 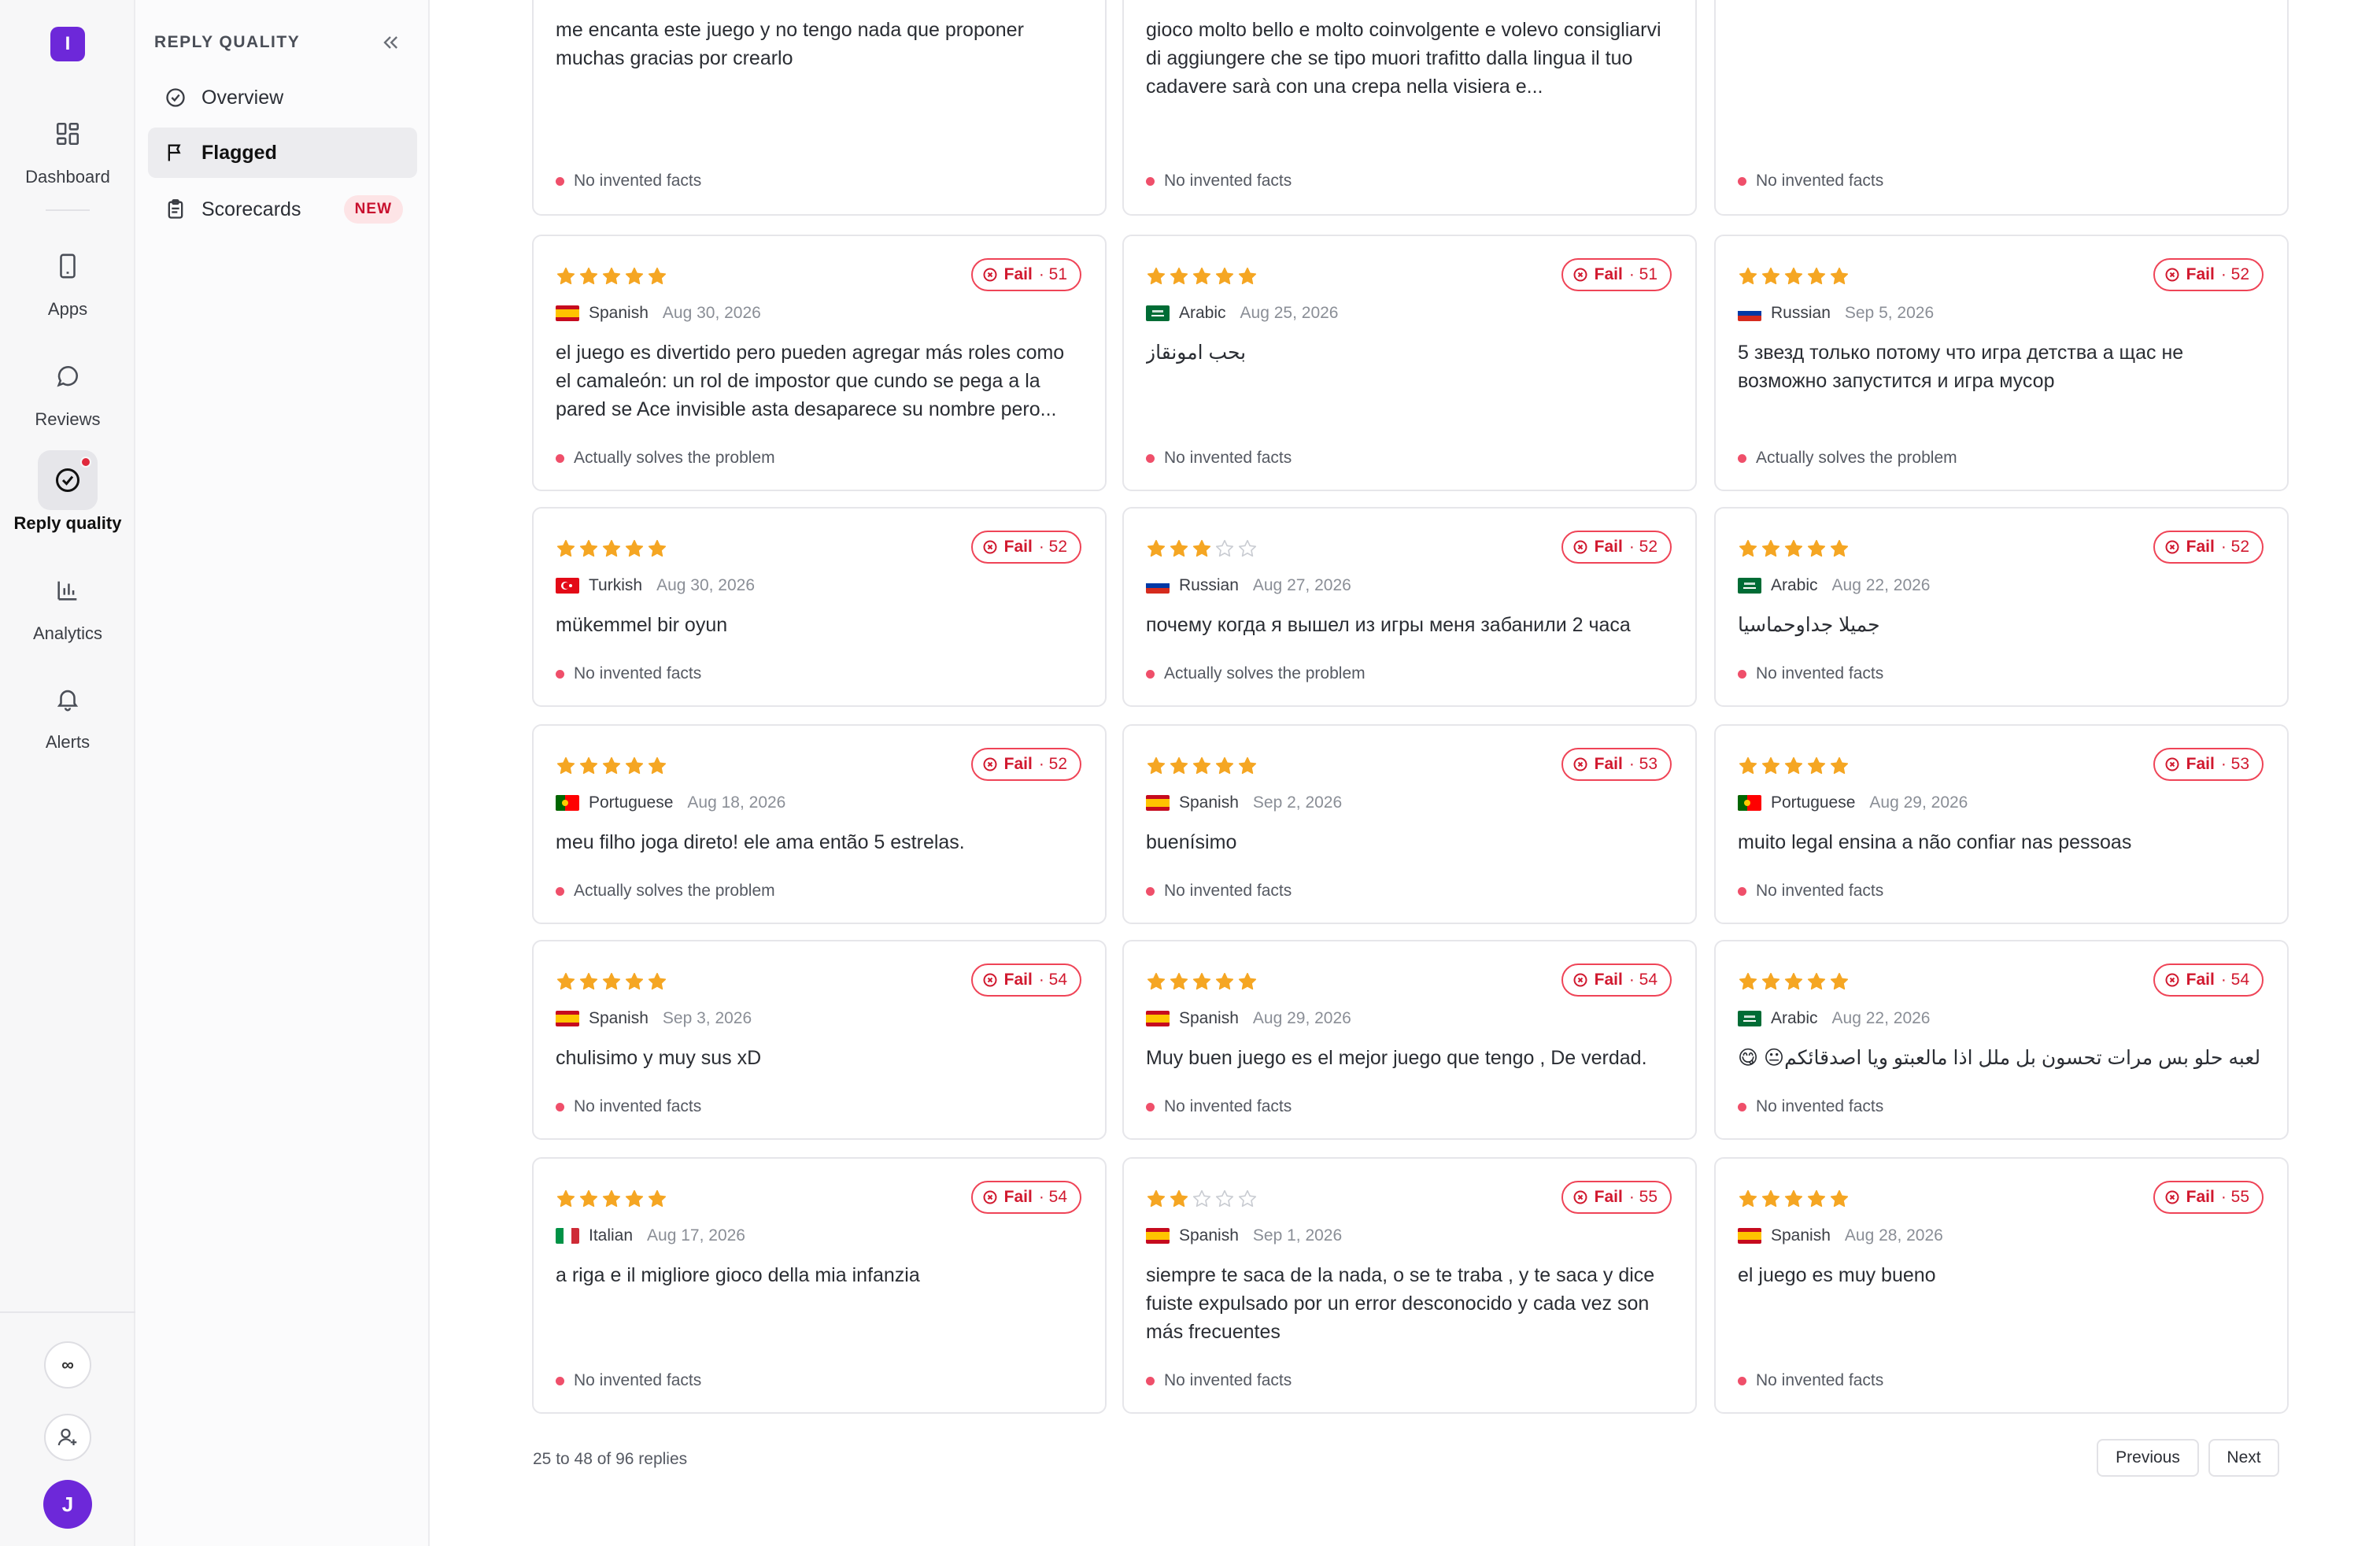 What do you see at coordinates (67, 44) in the screenshot?
I see `app-logo: I` at bounding box center [67, 44].